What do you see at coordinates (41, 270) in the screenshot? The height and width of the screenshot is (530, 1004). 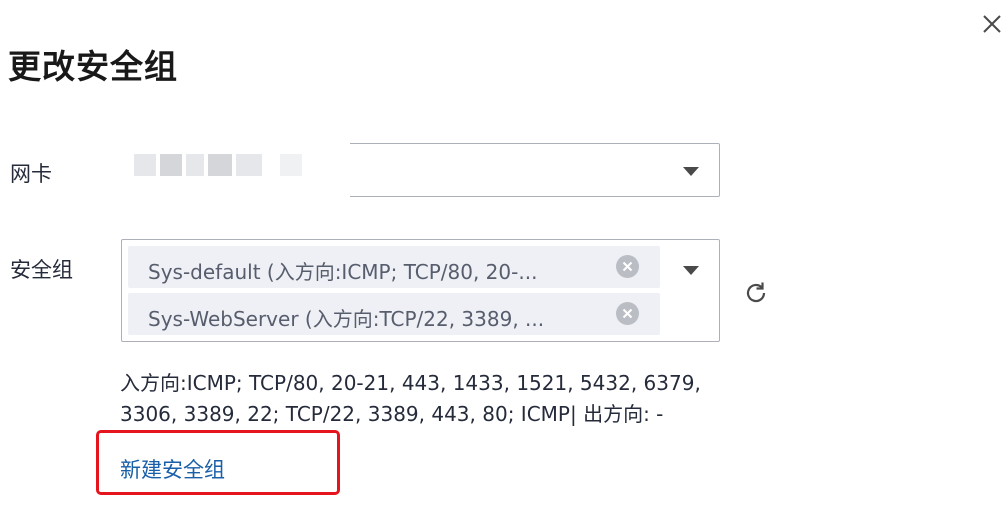 I see `security-group-label: 安全组` at bounding box center [41, 270].